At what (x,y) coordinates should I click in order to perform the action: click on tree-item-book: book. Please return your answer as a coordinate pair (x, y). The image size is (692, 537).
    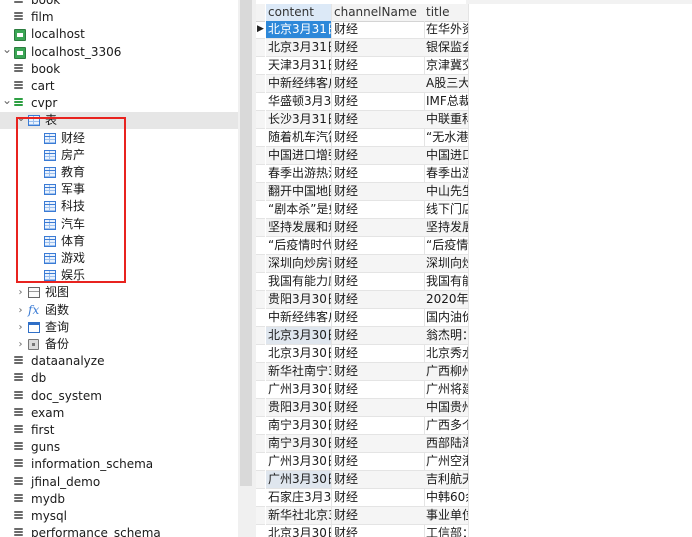
    Looking at the image, I should click on (119, 4).